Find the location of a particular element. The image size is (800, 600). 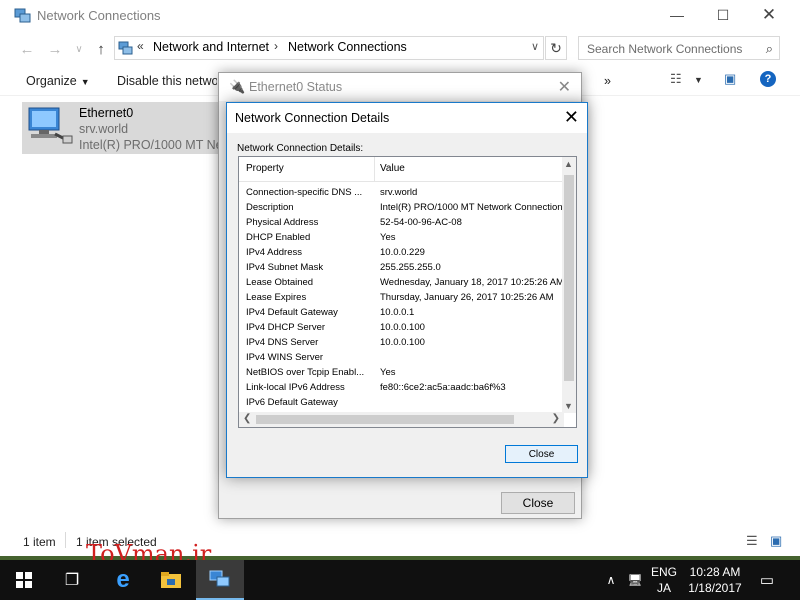

horizontal-scrollbar: ❮ ❯ is located at coordinates (401, 419).